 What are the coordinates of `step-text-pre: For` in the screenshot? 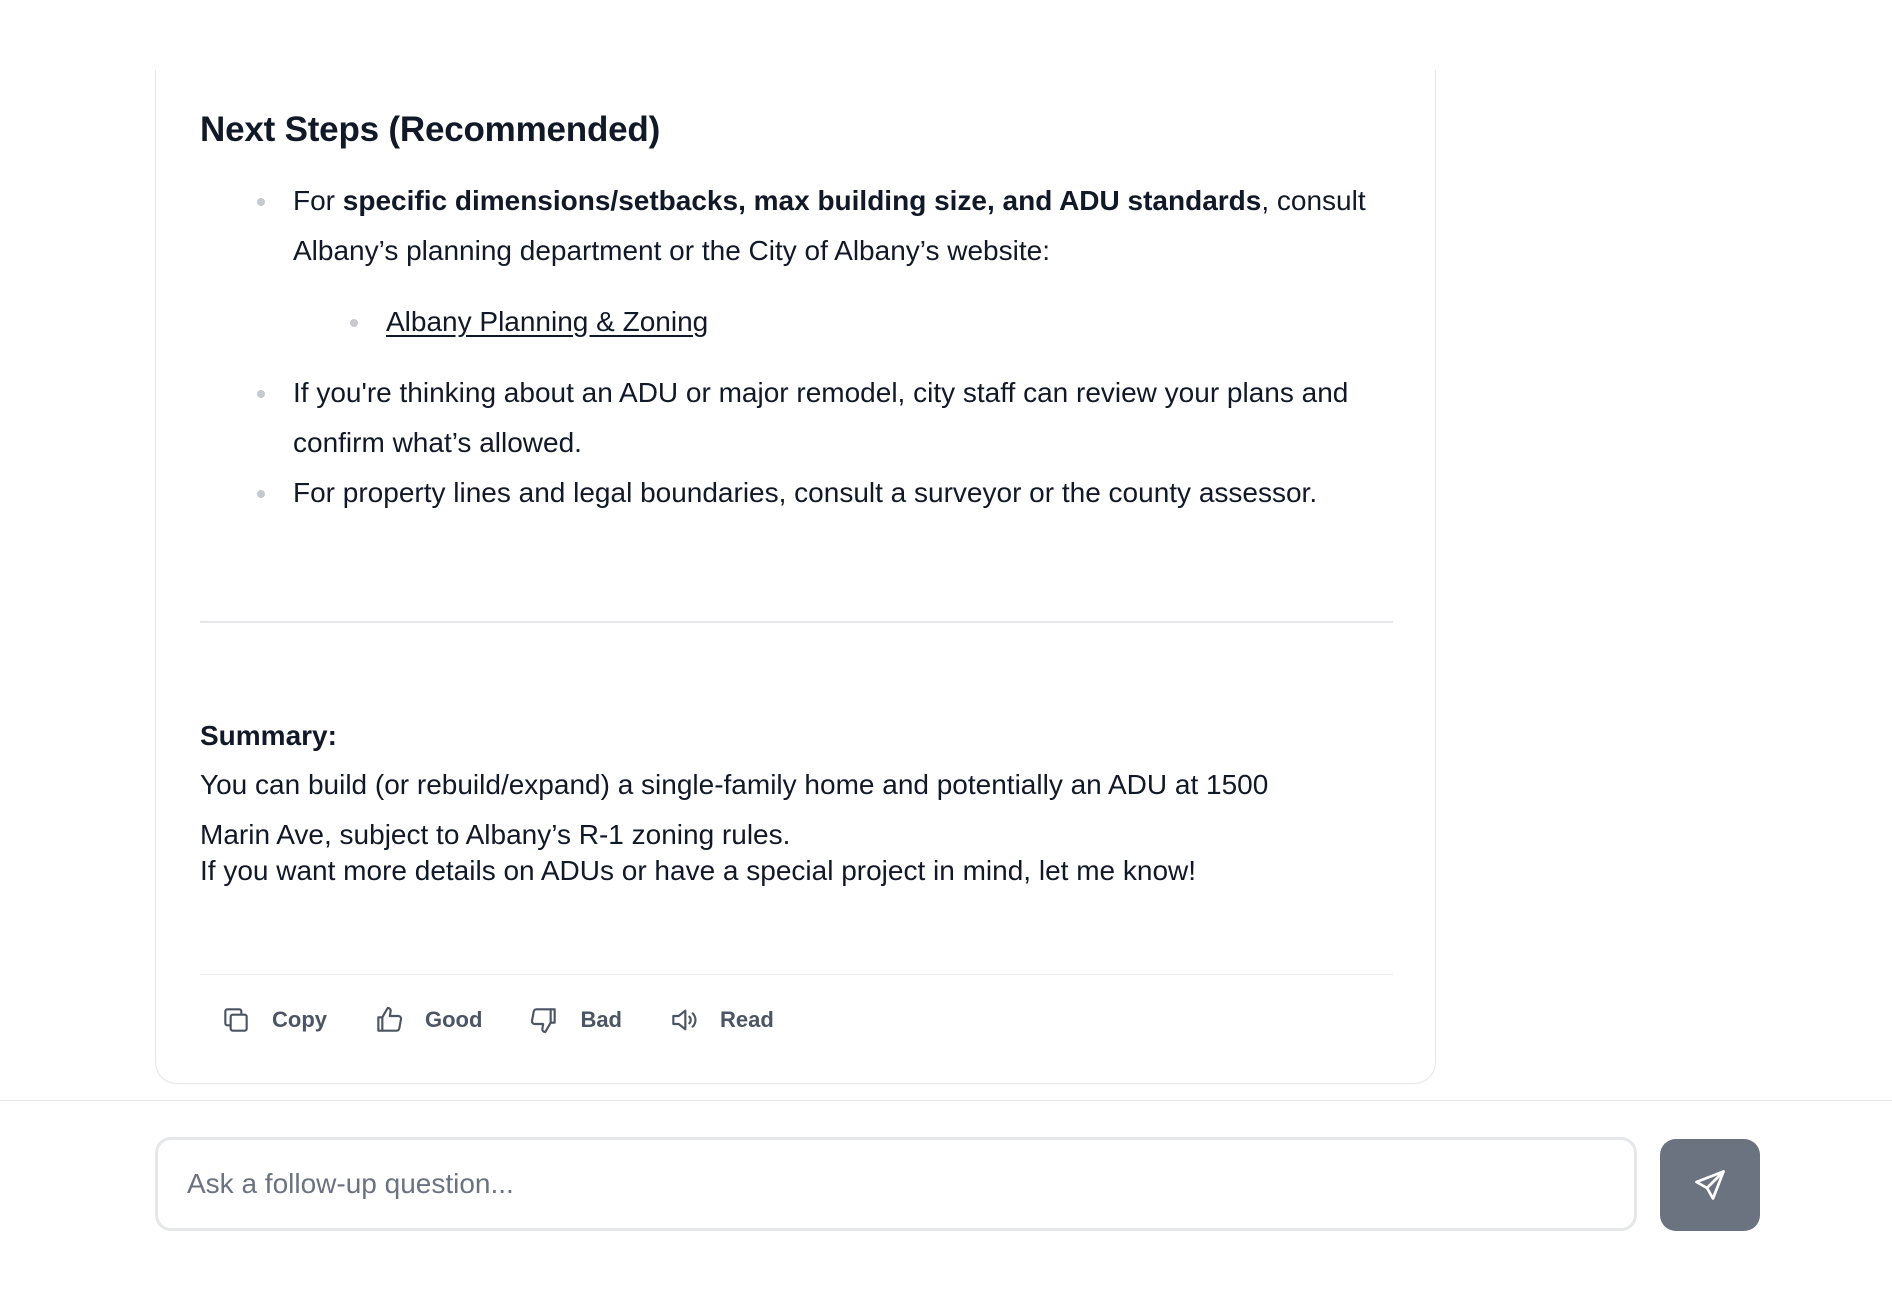 It's located at (318, 200).